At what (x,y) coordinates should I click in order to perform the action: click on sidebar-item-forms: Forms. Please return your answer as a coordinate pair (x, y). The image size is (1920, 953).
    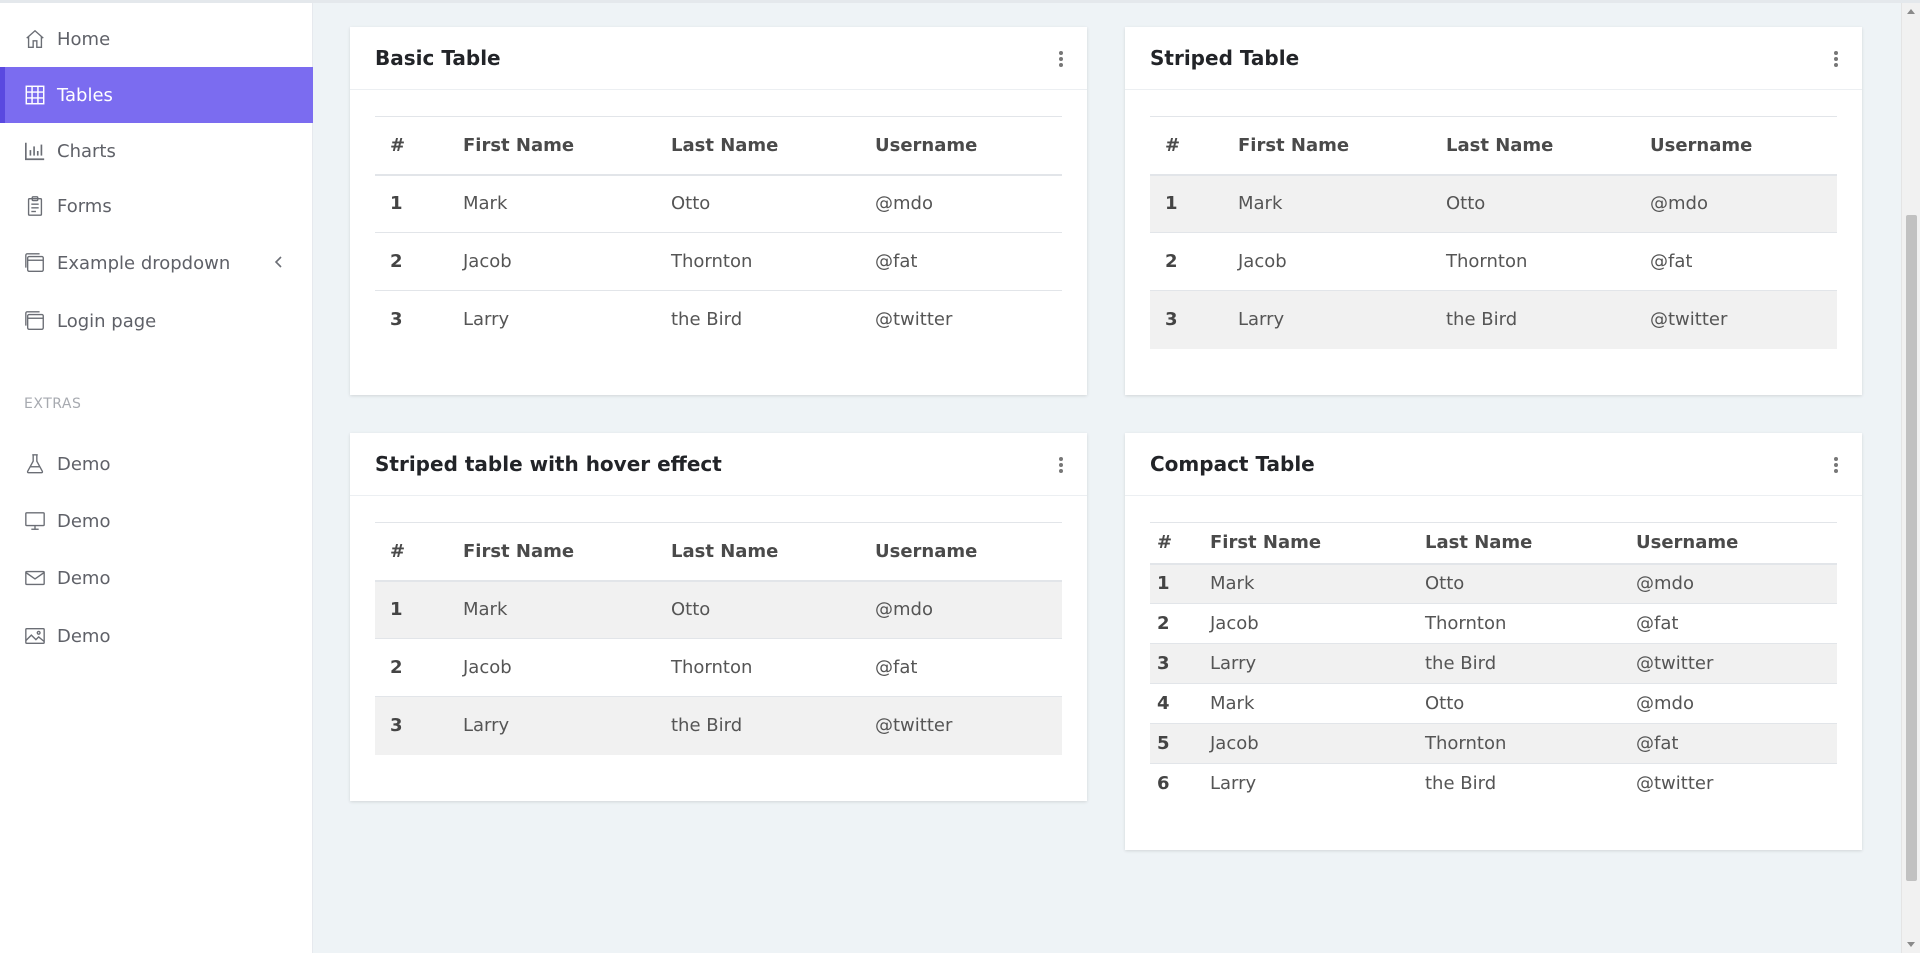
    Looking at the image, I should click on (156, 206).